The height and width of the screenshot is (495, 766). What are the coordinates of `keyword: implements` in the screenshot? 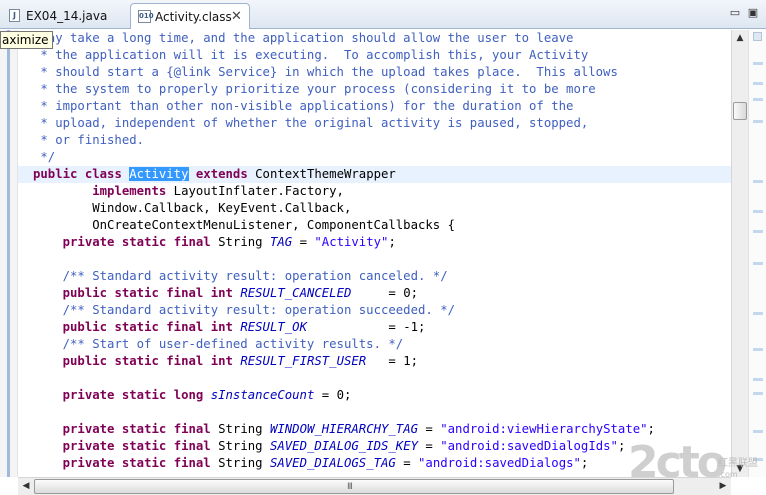 It's located at (129, 191).